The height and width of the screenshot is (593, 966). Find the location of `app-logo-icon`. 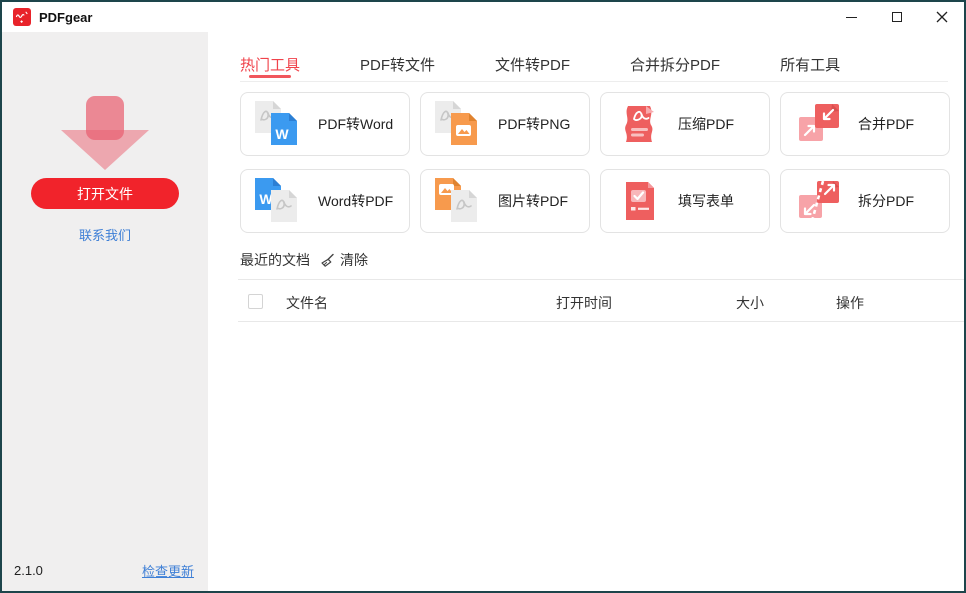

app-logo-icon is located at coordinates (22, 17).